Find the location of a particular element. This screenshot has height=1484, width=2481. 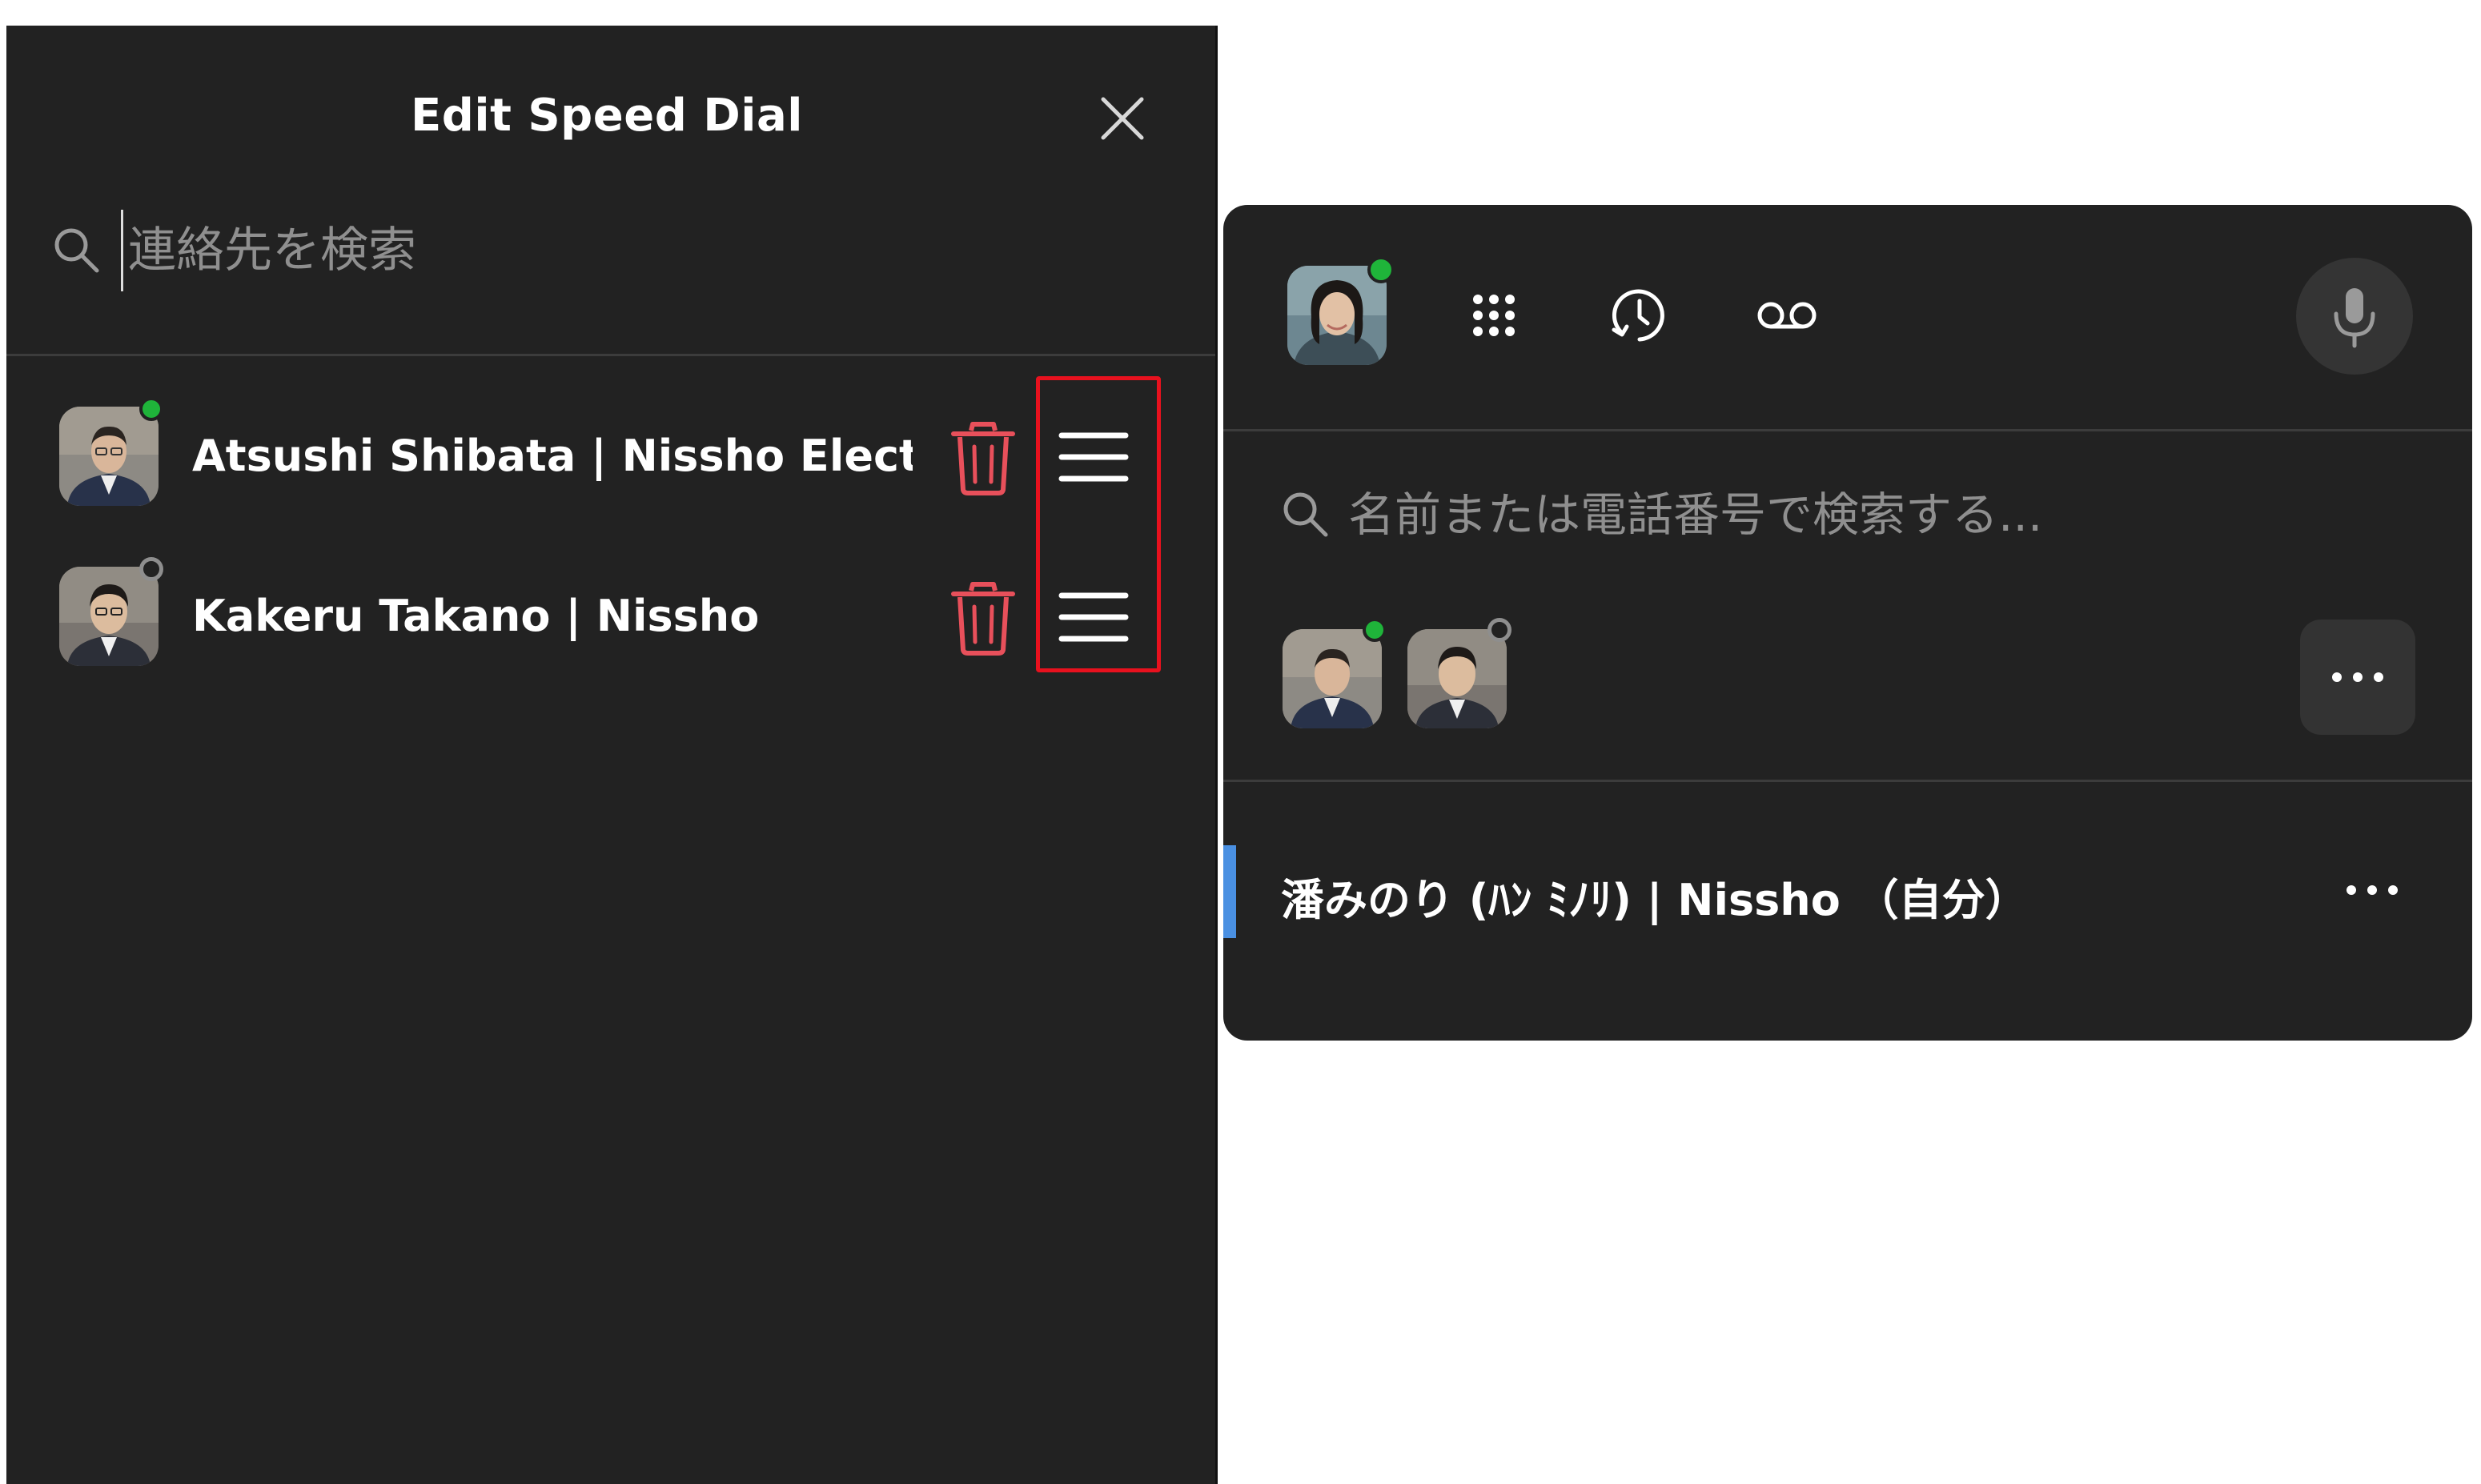

phone-search is located at coordinates (1799, 514).